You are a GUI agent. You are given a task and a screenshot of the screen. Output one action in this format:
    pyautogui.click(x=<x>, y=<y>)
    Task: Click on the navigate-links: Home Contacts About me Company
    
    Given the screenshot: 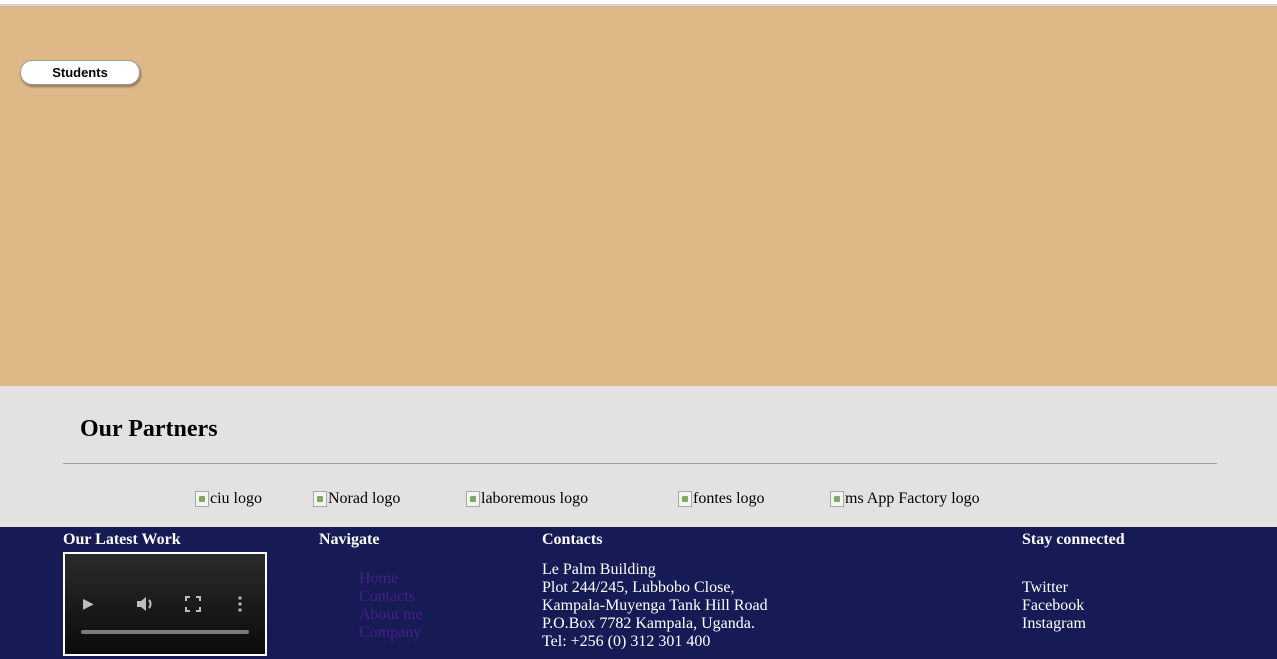 What is the action you would take?
    pyautogui.click(x=391, y=606)
    